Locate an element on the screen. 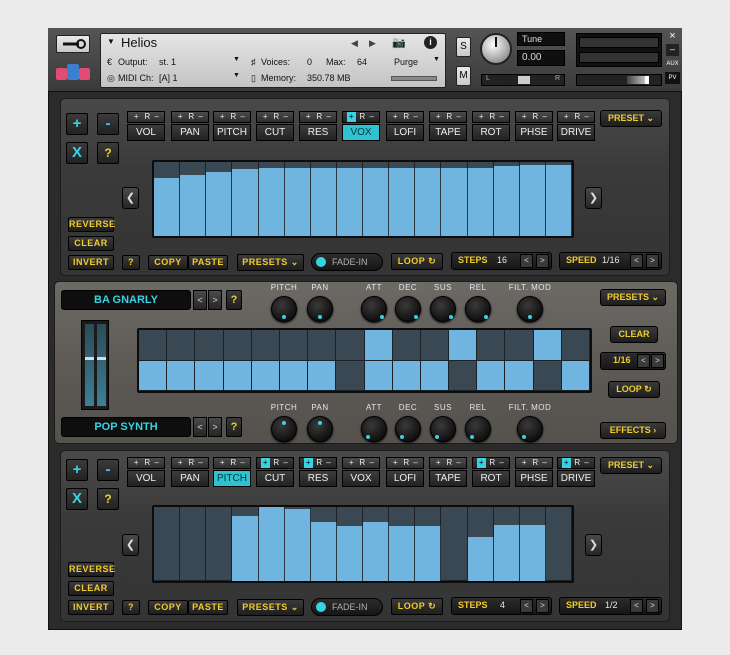 The image size is (730, 655). top-speed-increment-icon: > is located at coordinates (652, 261).